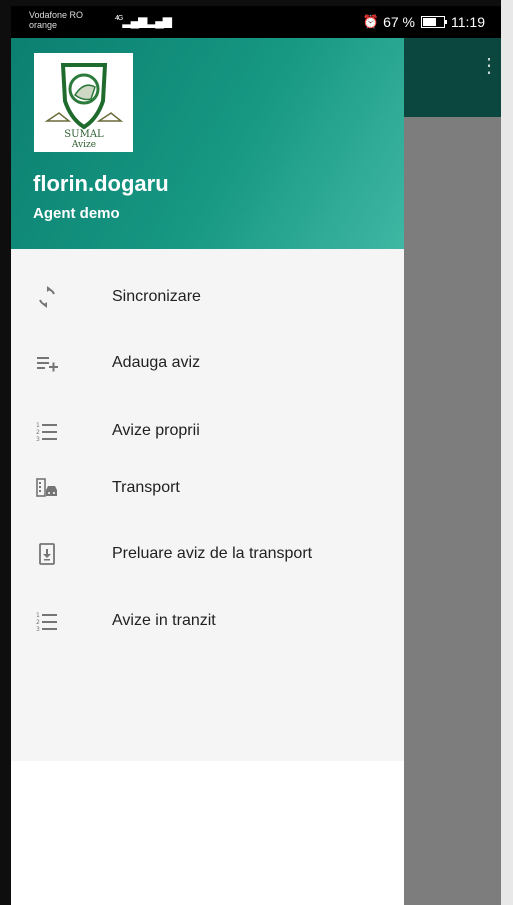  I want to click on clock: 11:19, so click(468, 22).